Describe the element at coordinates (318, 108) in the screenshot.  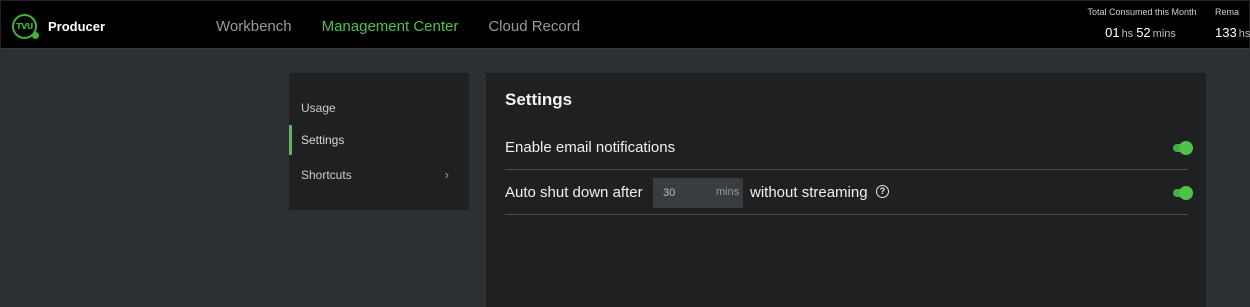
I see `sidebar-item-label: Usage` at that location.